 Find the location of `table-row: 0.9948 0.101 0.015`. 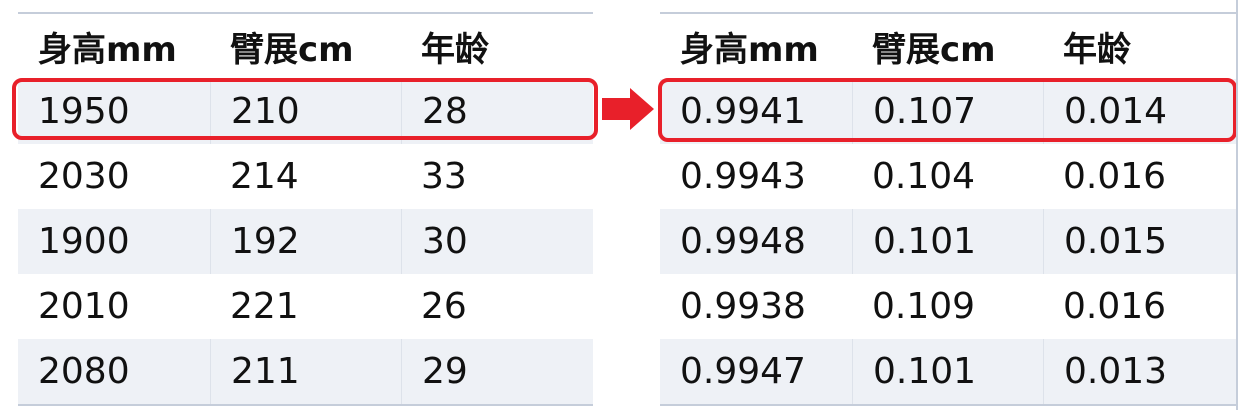

table-row: 0.9948 0.101 0.015 is located at coordinates (948, 241).